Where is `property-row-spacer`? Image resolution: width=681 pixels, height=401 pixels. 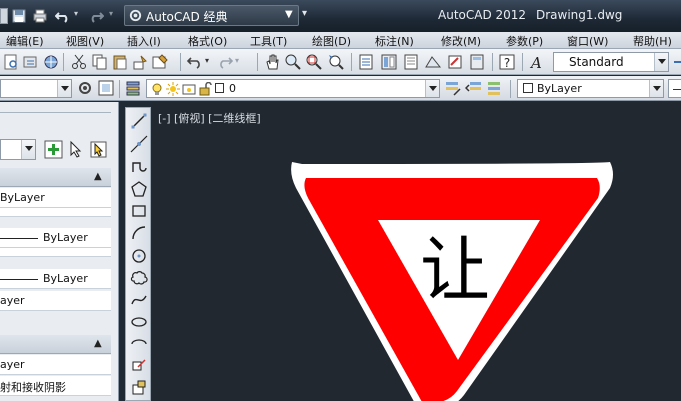 property-row-spacer is located at coordinates (55, 252).